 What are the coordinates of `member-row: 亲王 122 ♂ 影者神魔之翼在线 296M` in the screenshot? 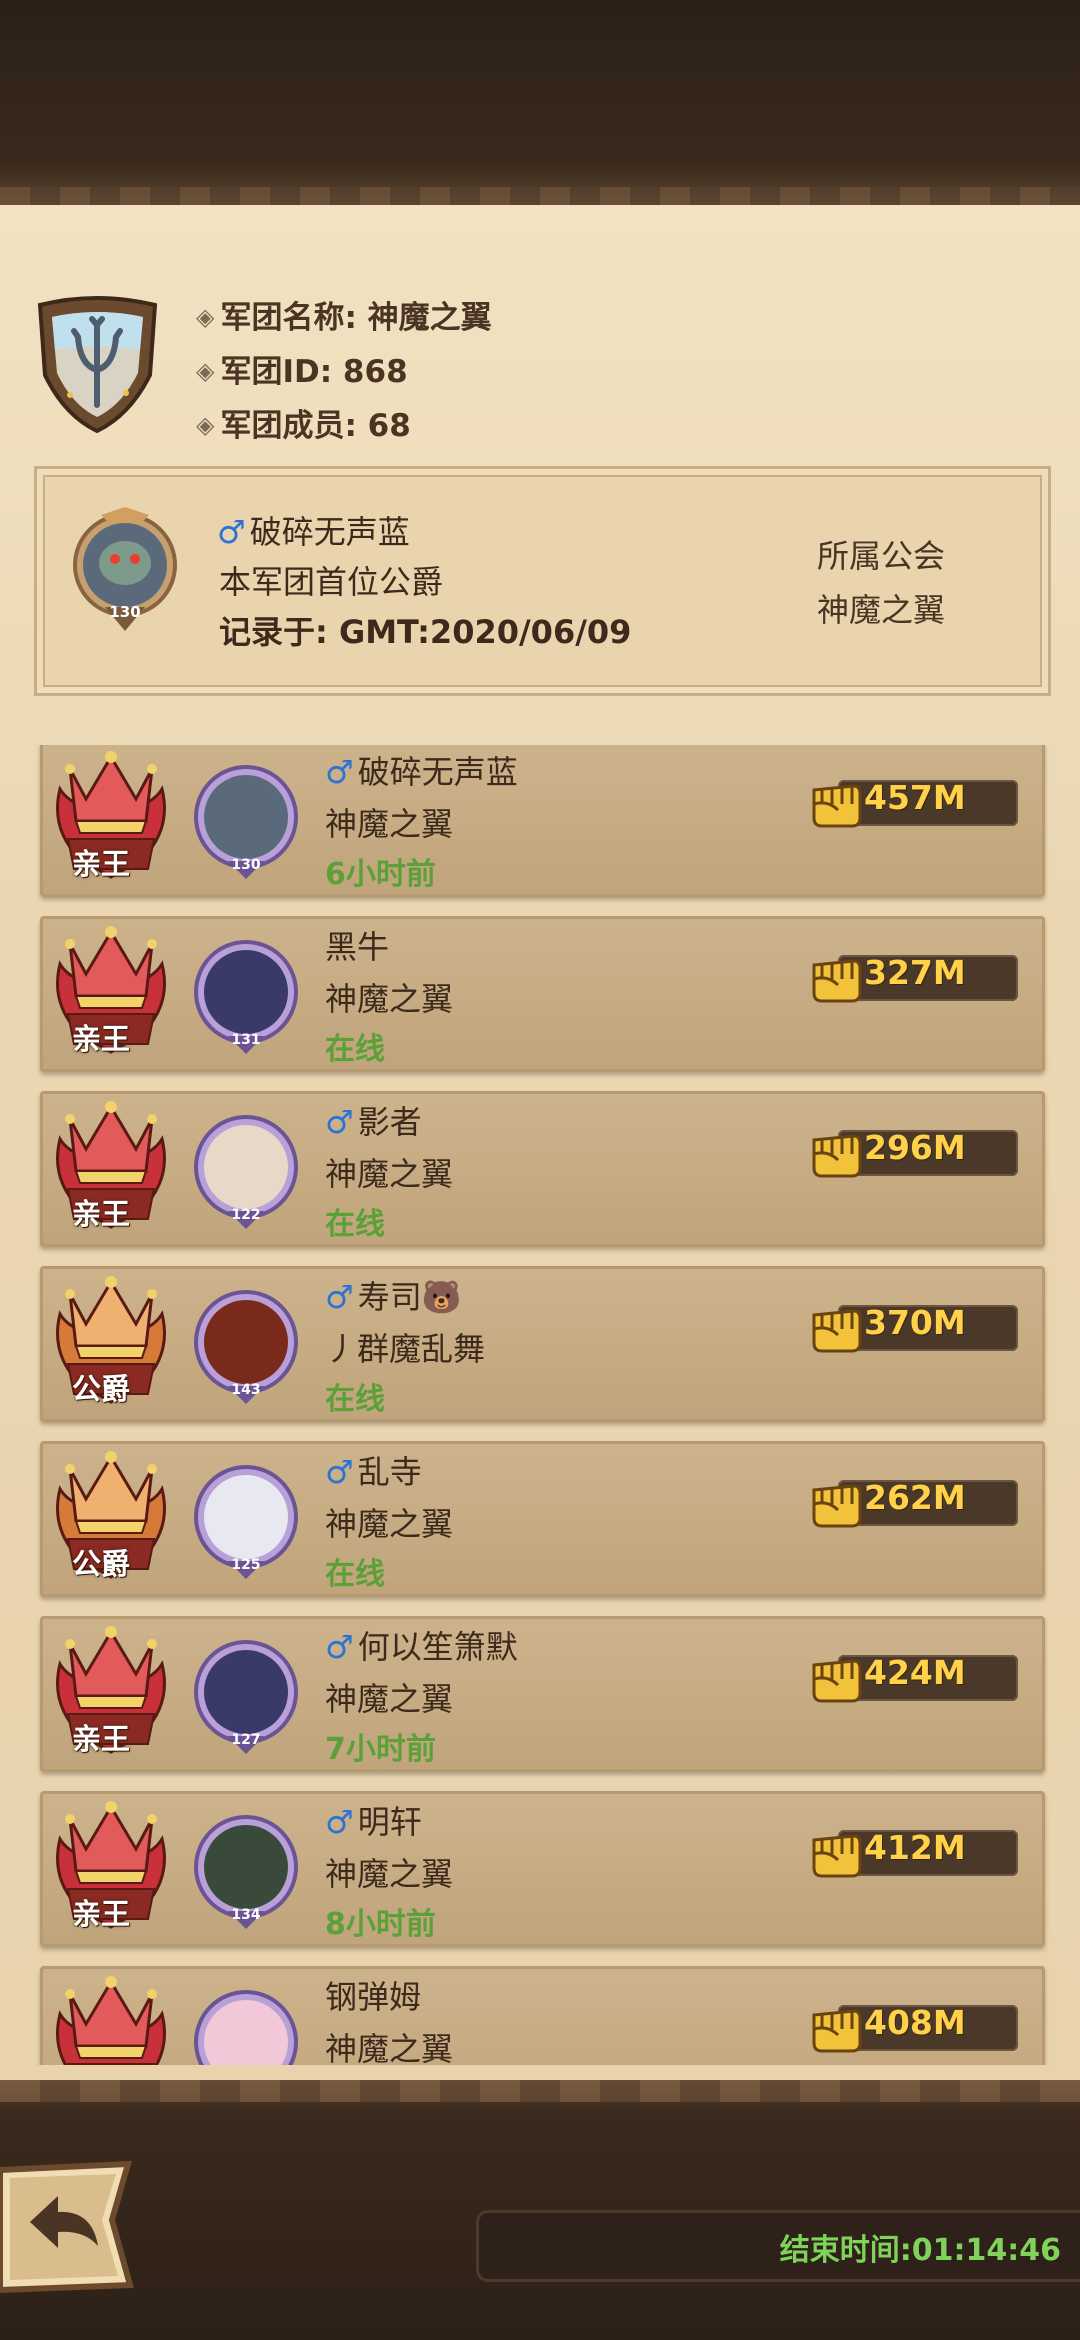 It's located at (542, 1169).